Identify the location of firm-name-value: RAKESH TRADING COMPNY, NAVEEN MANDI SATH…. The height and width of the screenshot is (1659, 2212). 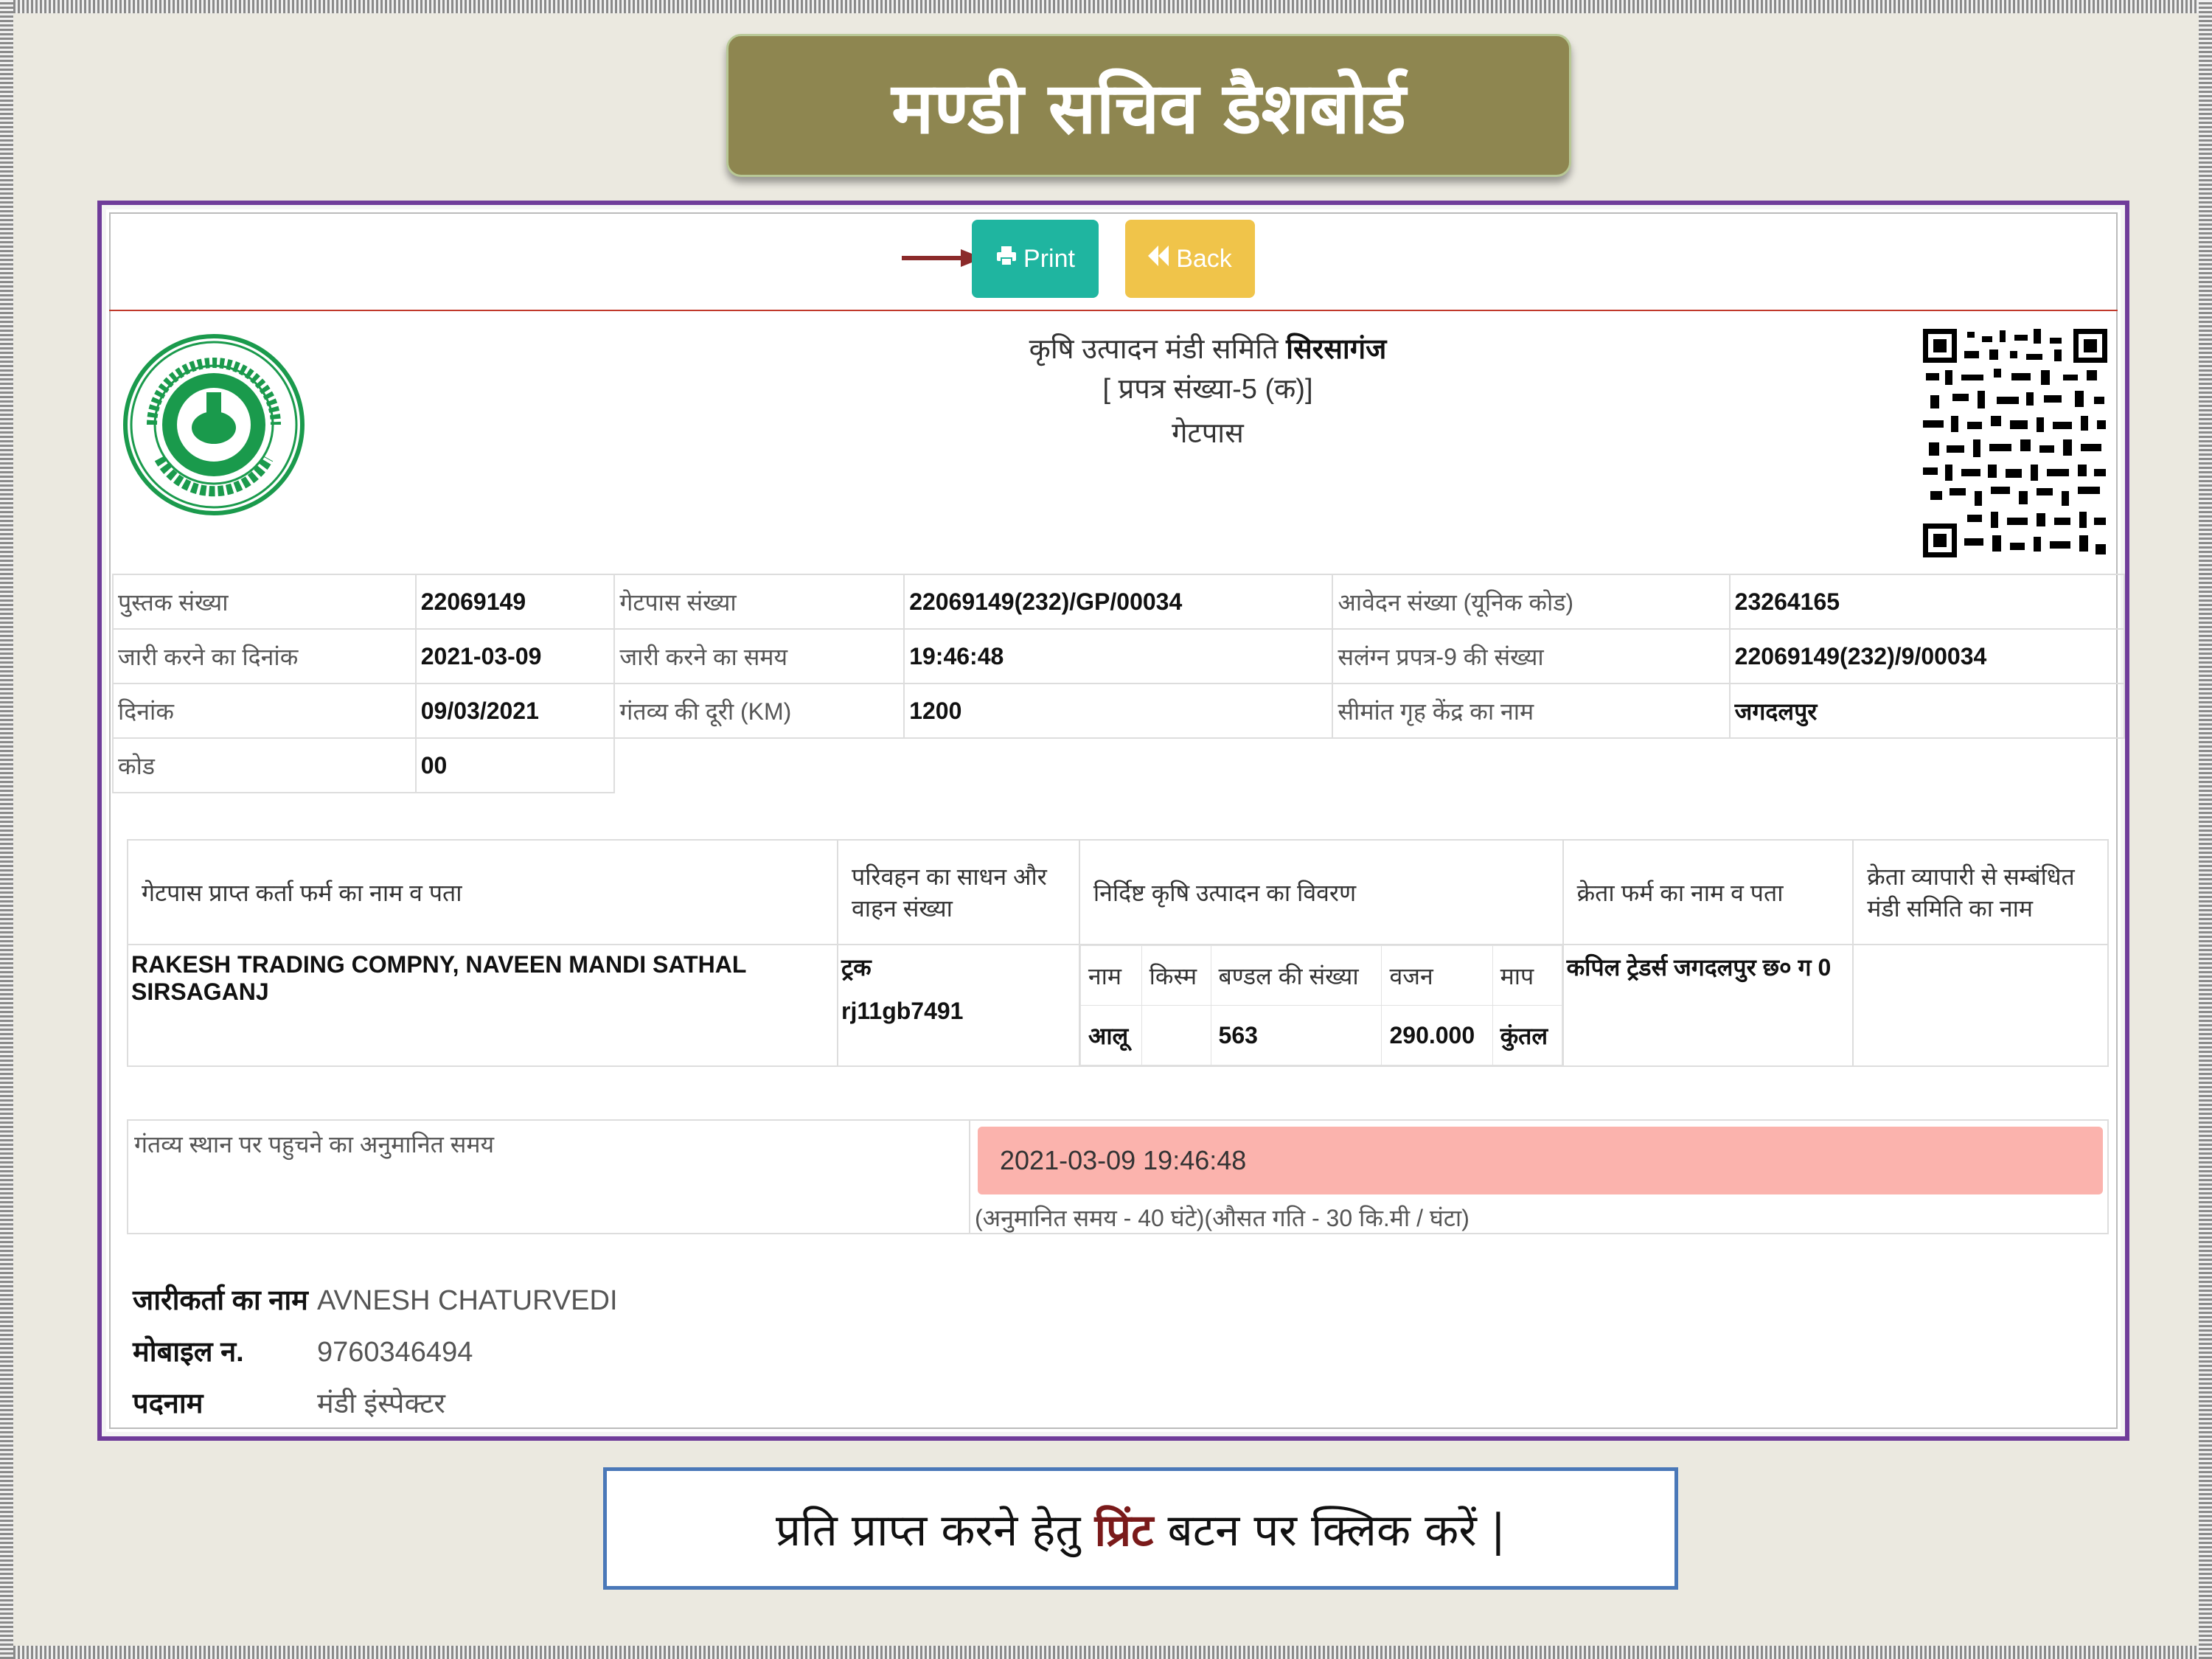
(482, 1005).